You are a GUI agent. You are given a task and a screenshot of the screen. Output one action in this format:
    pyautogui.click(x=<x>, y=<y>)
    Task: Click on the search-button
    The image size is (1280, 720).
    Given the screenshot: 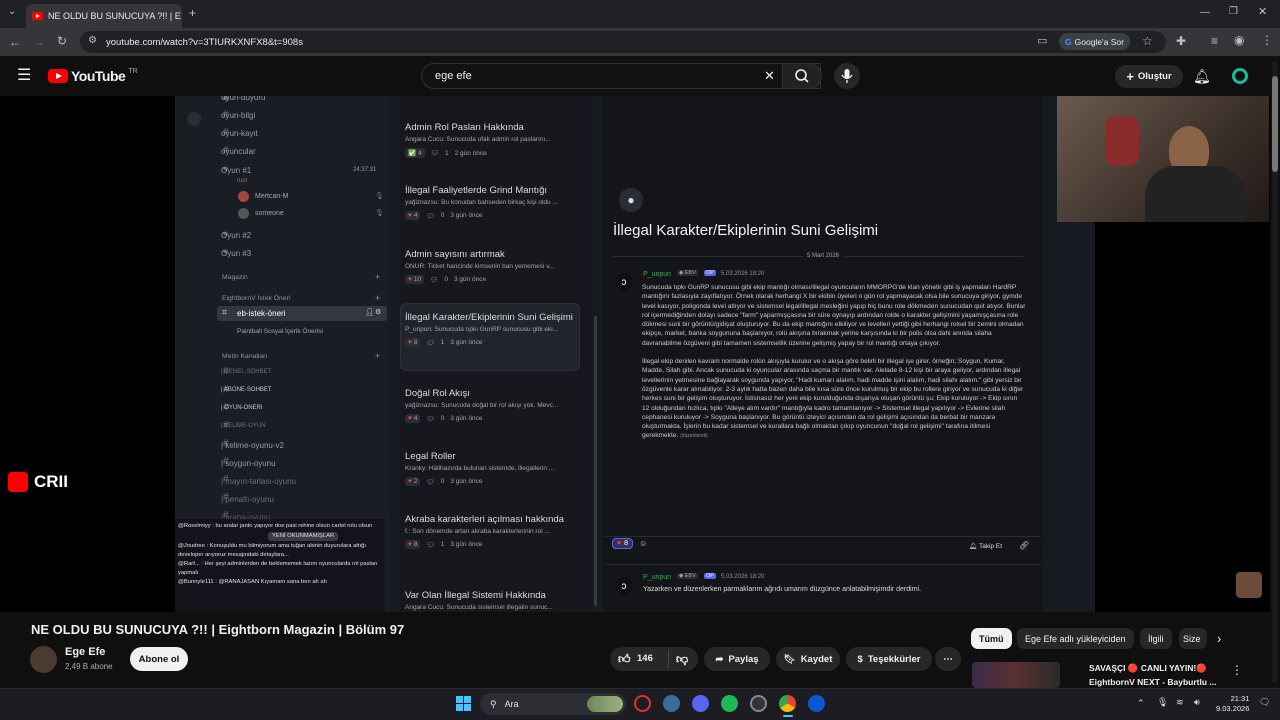 What is the action you would take?
    pyautogui.click(x=802, y=76)
    